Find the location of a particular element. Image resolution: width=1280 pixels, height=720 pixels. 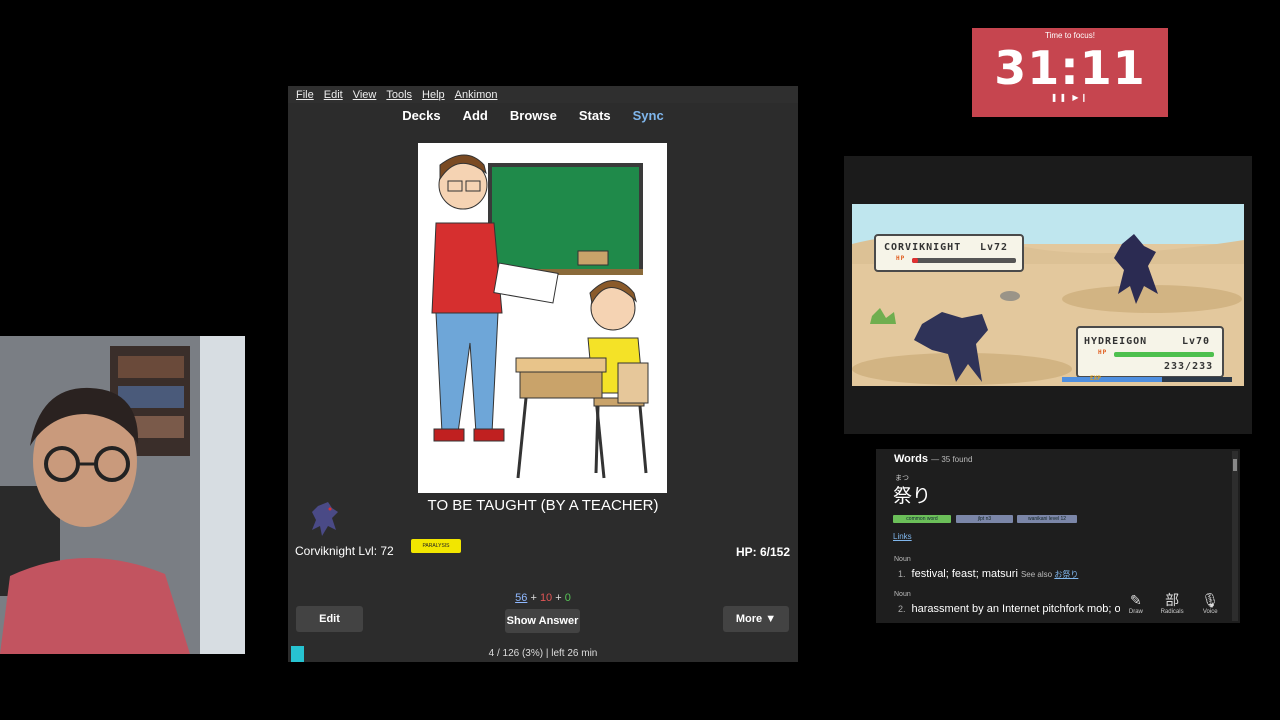

show-answer-button: Show Answer is located at coordinates (542, 621).